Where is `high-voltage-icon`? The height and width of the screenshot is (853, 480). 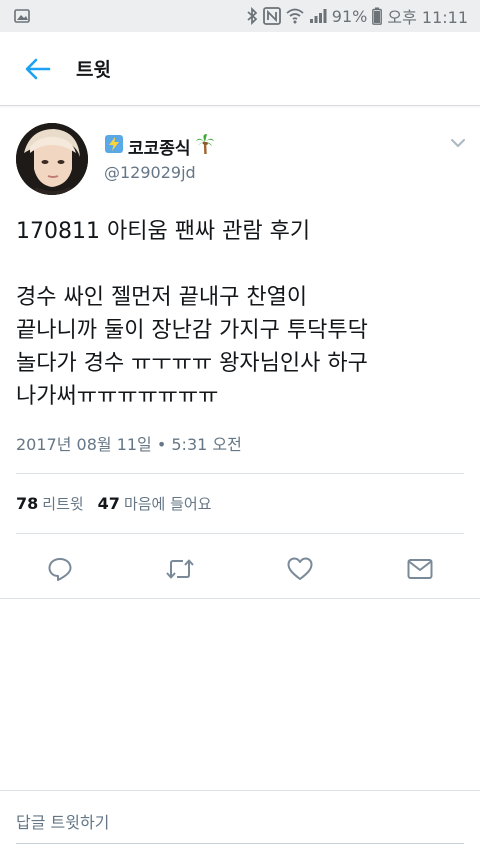 high-voltage-icon is located at coordinates (114, 146).